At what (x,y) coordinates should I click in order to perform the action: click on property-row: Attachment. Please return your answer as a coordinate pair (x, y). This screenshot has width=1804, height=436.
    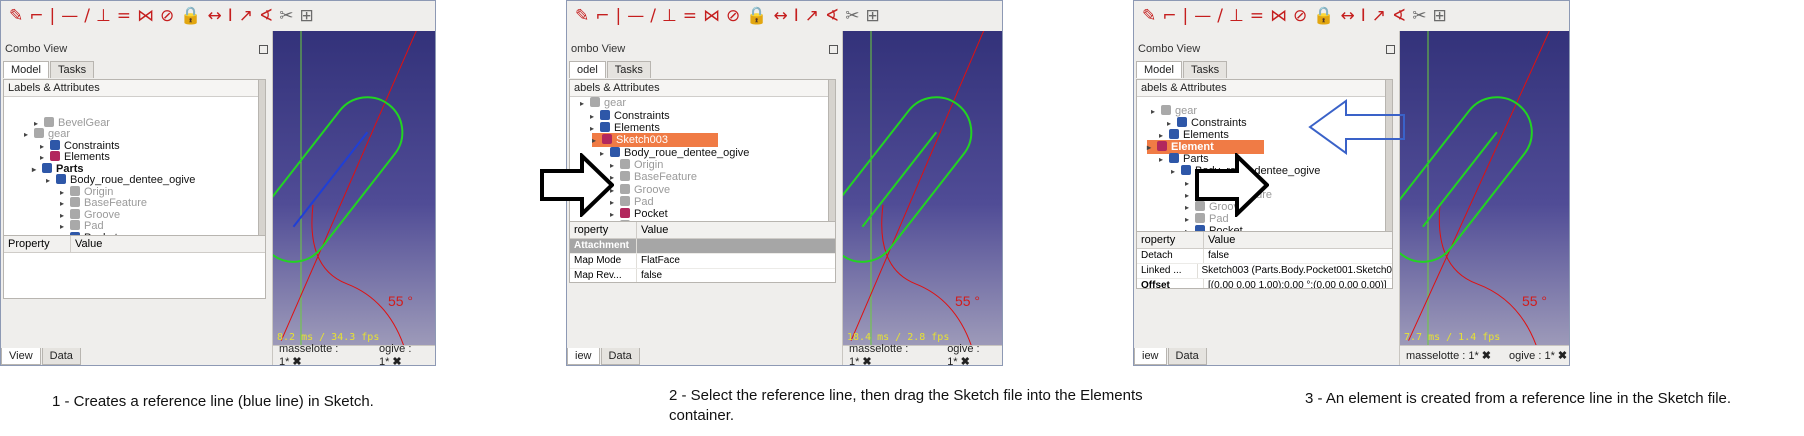
    Looking at the image, I should click on (702, 246).